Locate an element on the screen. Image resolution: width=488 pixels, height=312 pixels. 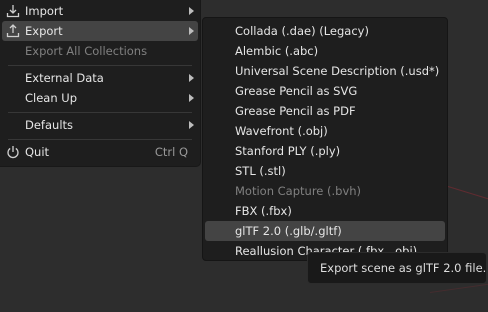
export-icon is located at coordinates (13, 31).